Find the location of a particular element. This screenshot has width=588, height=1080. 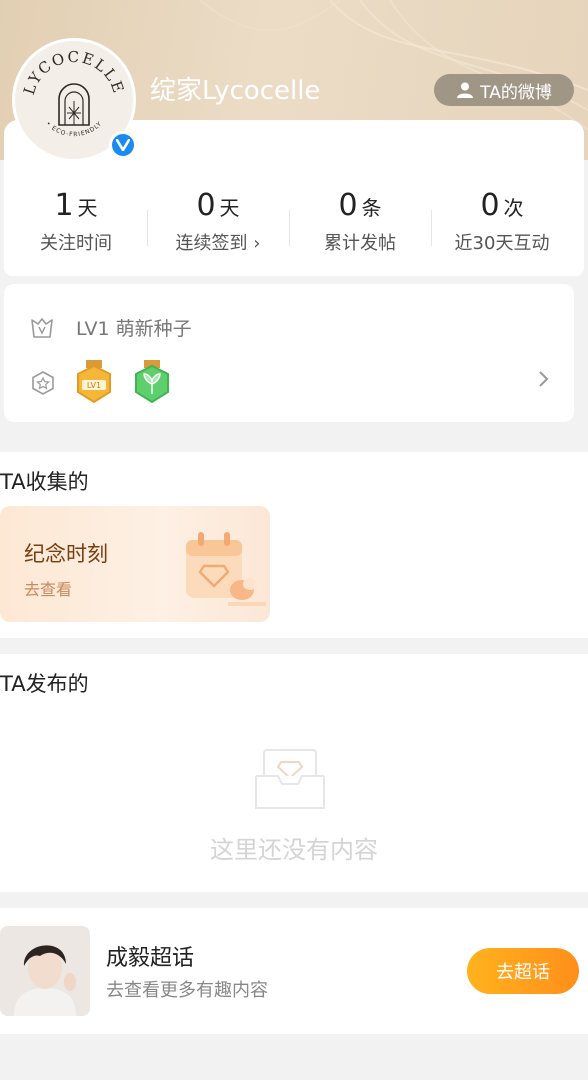

supertopic-avatar is located at coordinates (45, 971).